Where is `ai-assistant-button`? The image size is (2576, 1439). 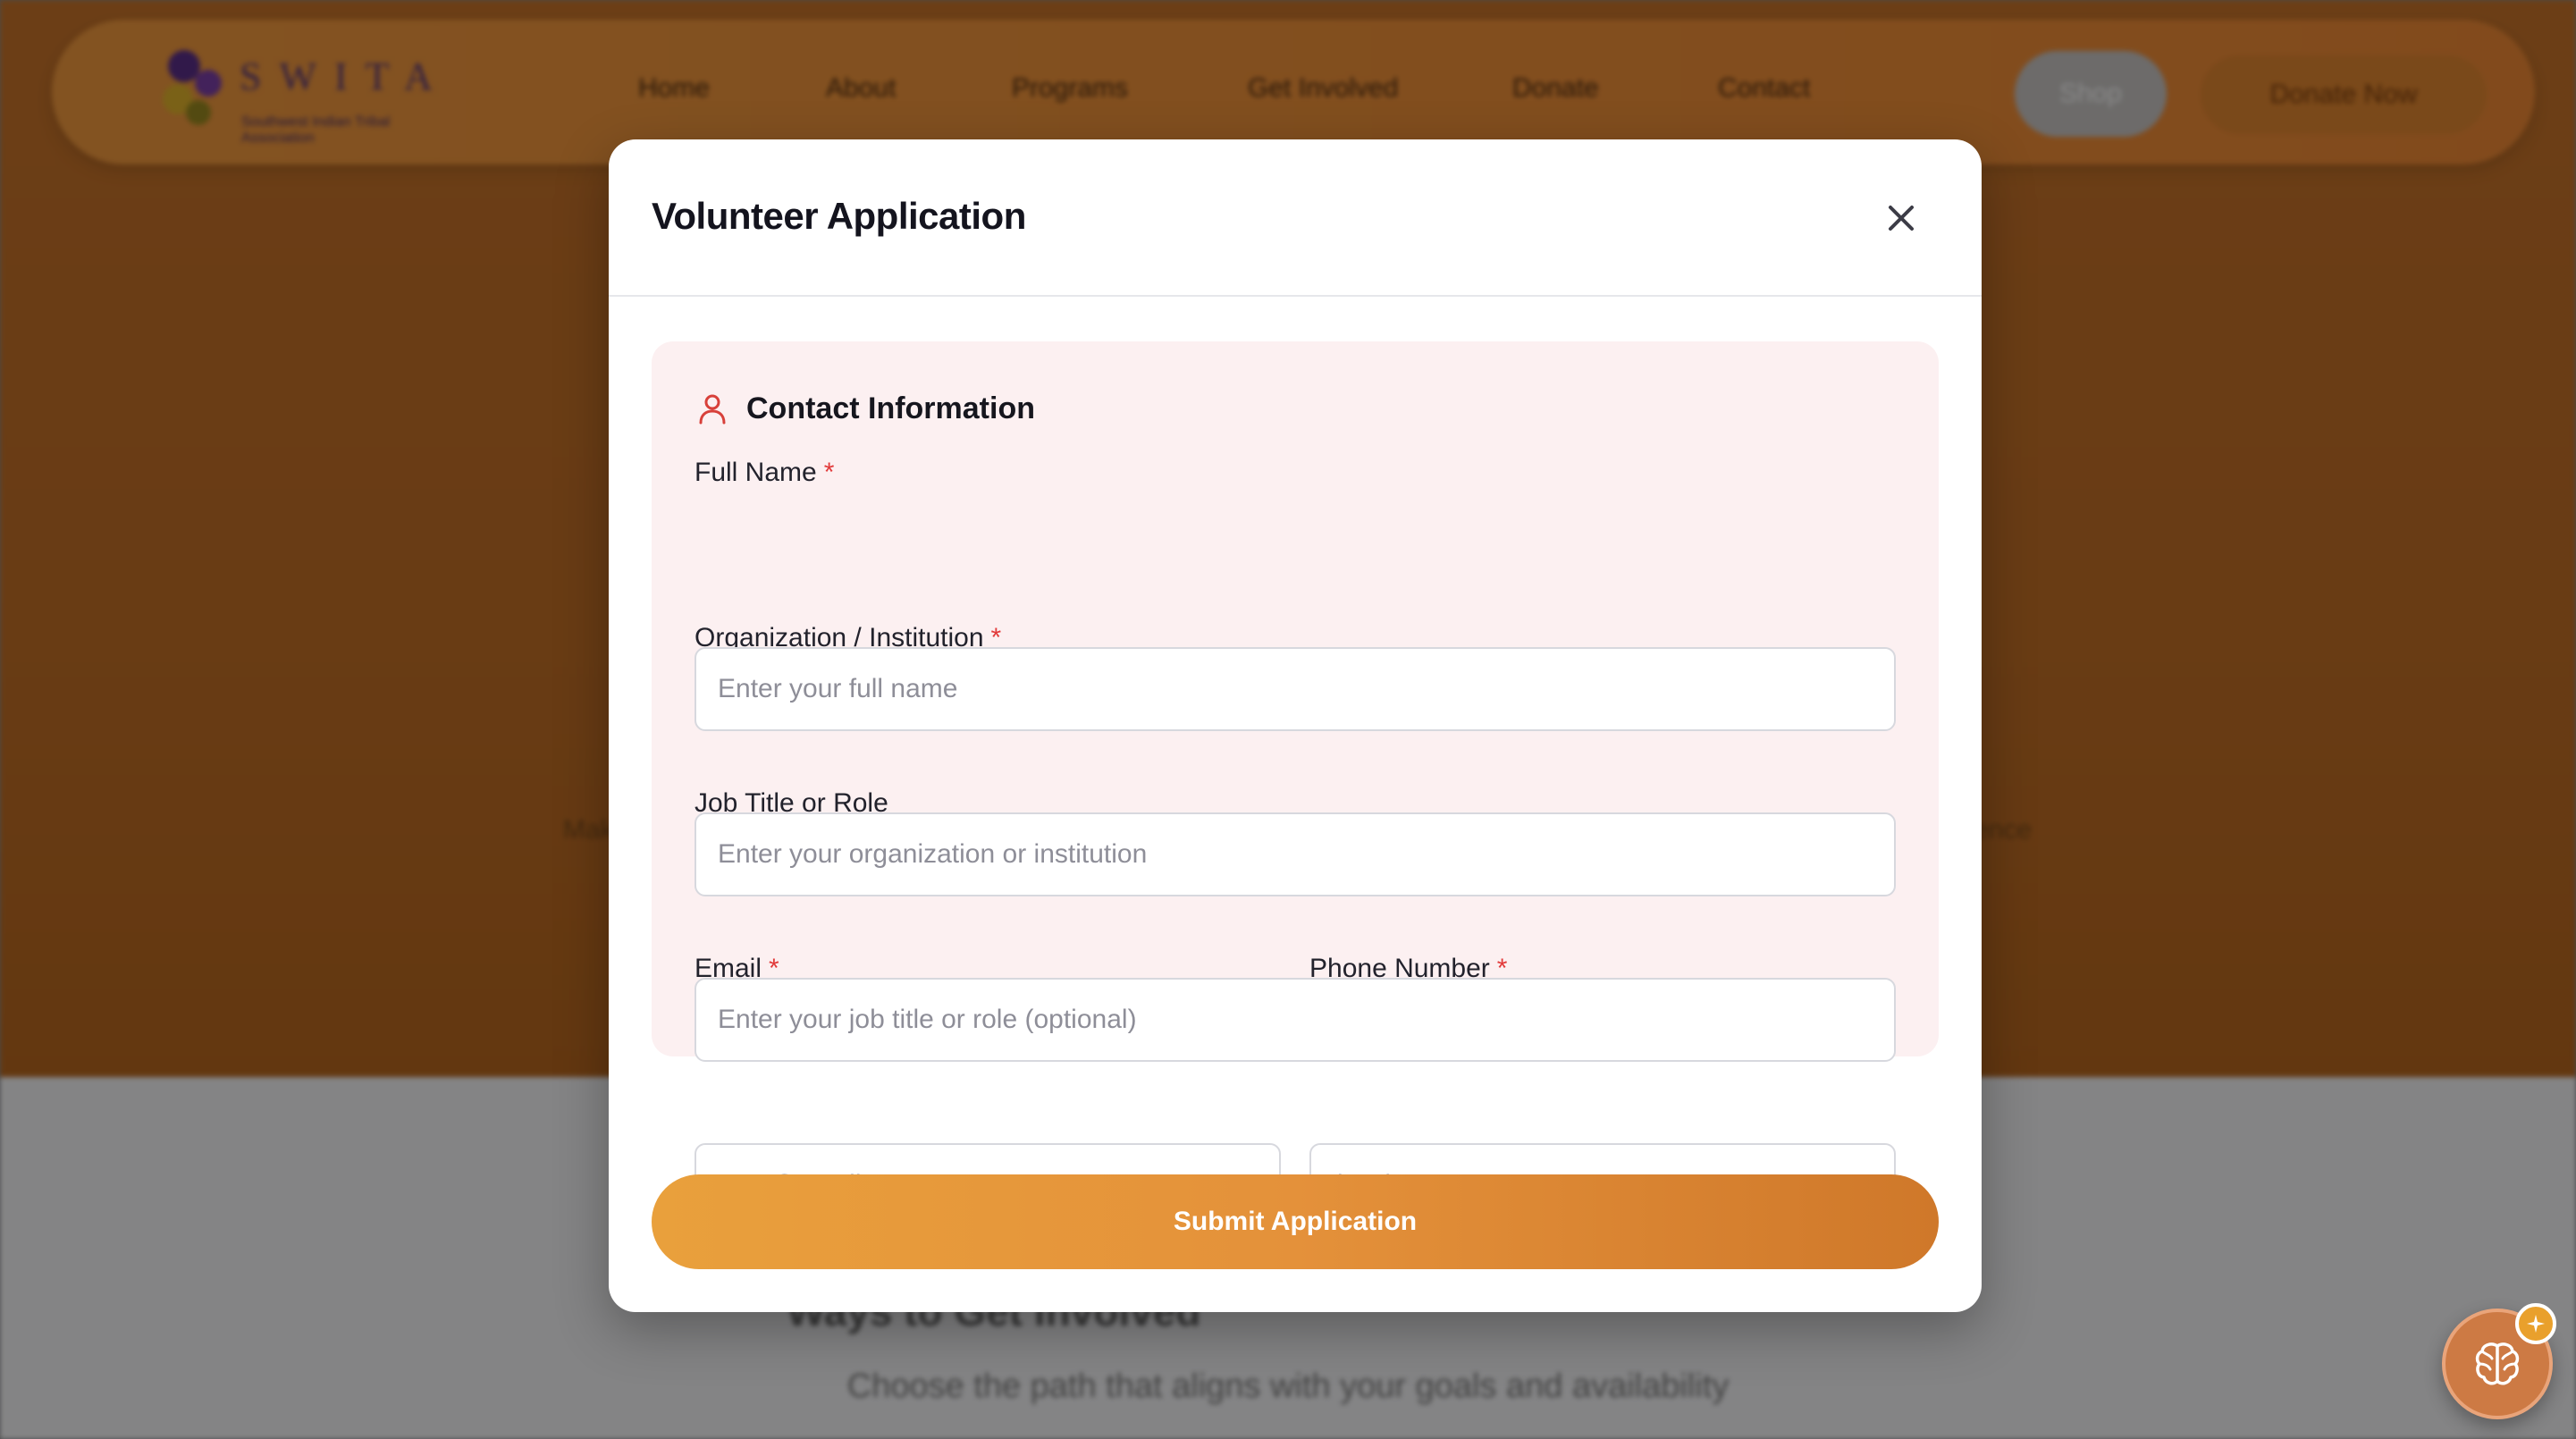
ai-assistant-button is located at coordinates (2499, 1361).